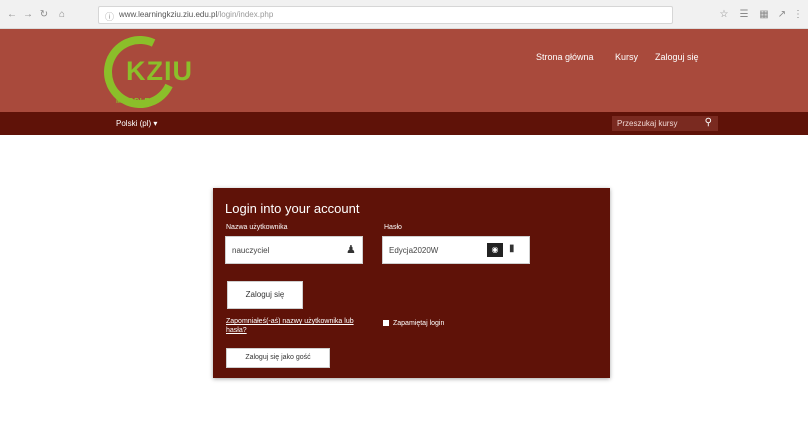 The height and width of the screenshot is (423, 808). I want to click on lock-icon: ▮, so click(512, 248).